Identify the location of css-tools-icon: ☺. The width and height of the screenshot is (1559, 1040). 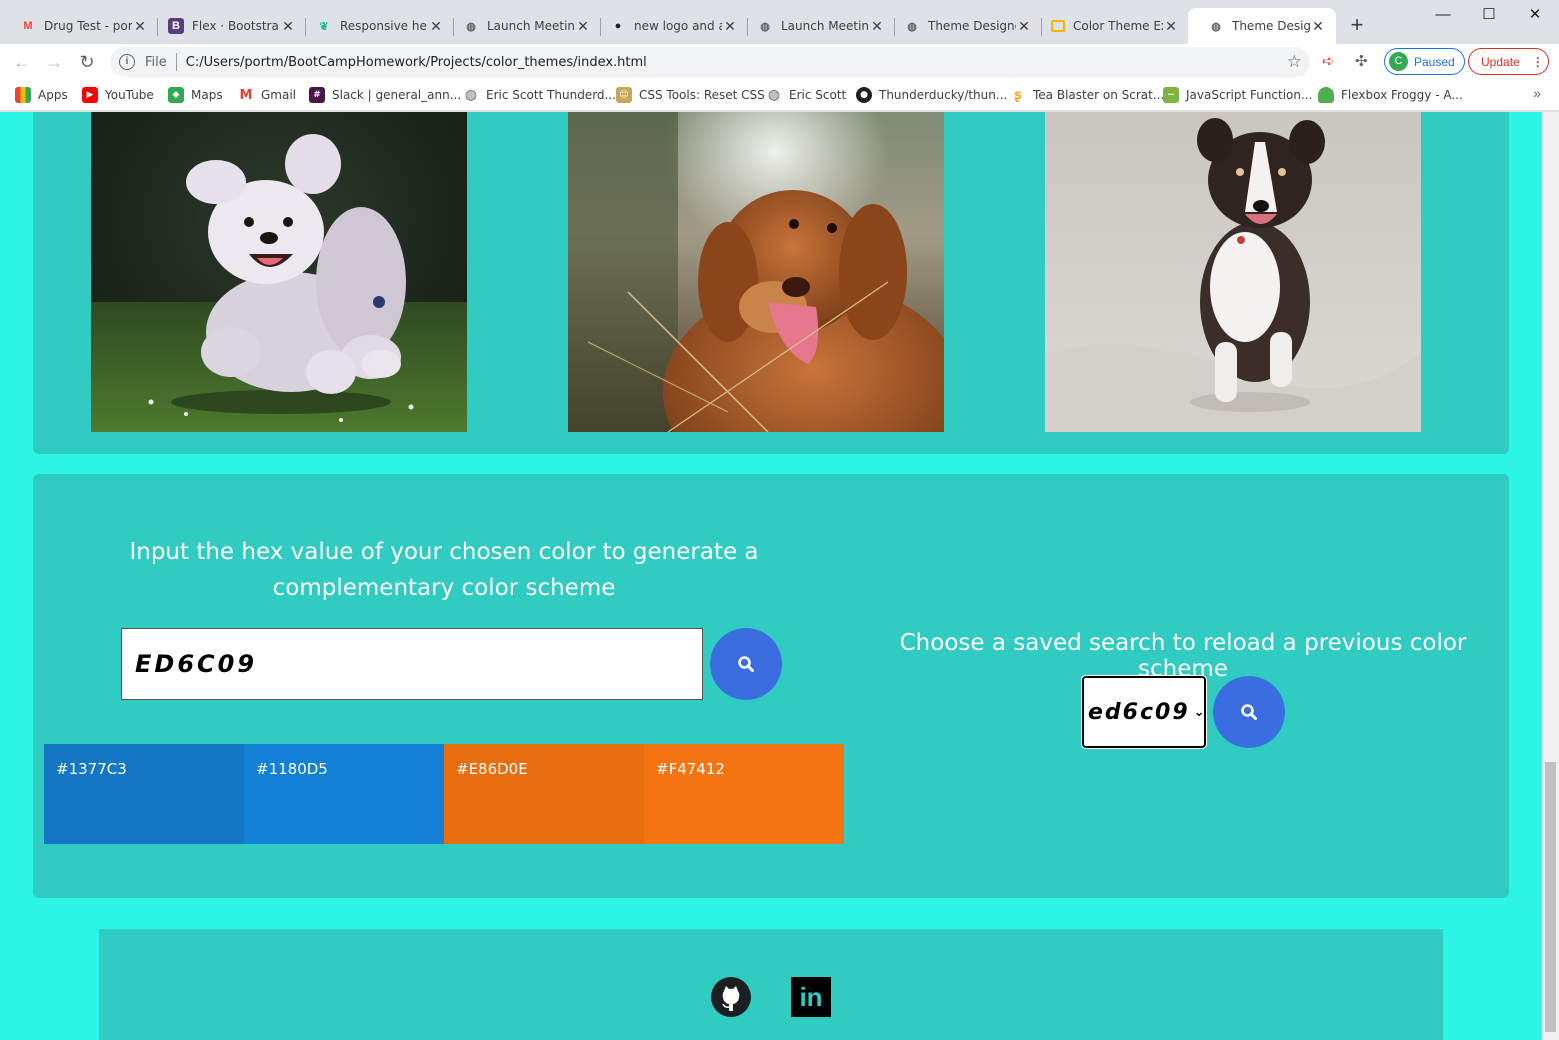
(624, 95).